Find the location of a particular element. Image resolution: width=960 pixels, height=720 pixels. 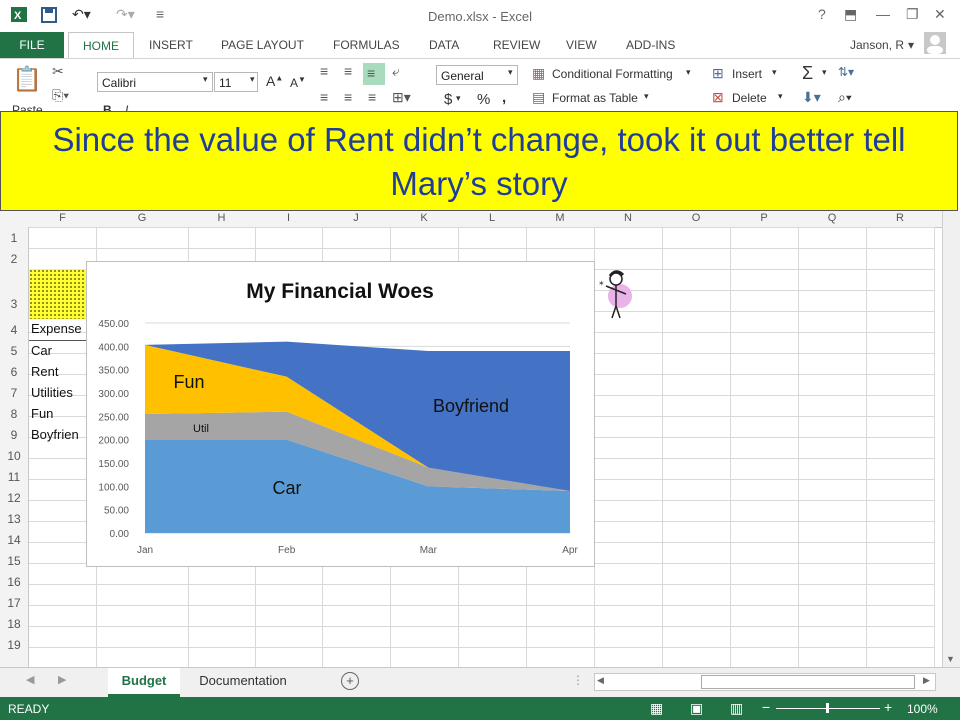

row-header: 17 is located at coordinates (14, 603).